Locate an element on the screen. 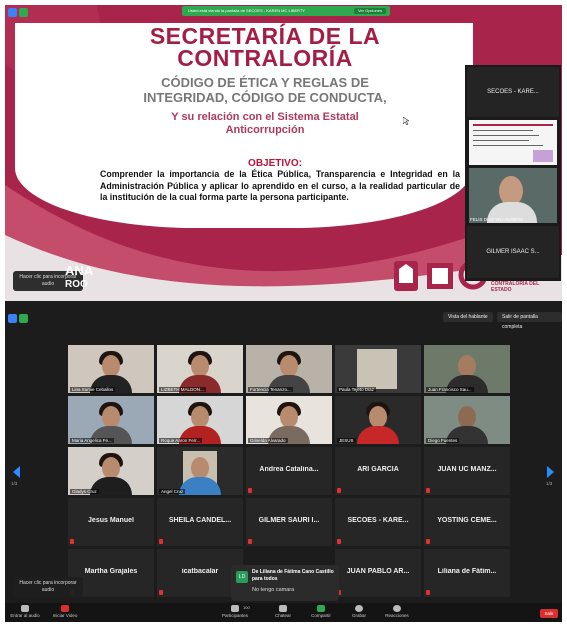 The image size is (567, 627). participant-name: JESUS is located at coordinates (346, 440).